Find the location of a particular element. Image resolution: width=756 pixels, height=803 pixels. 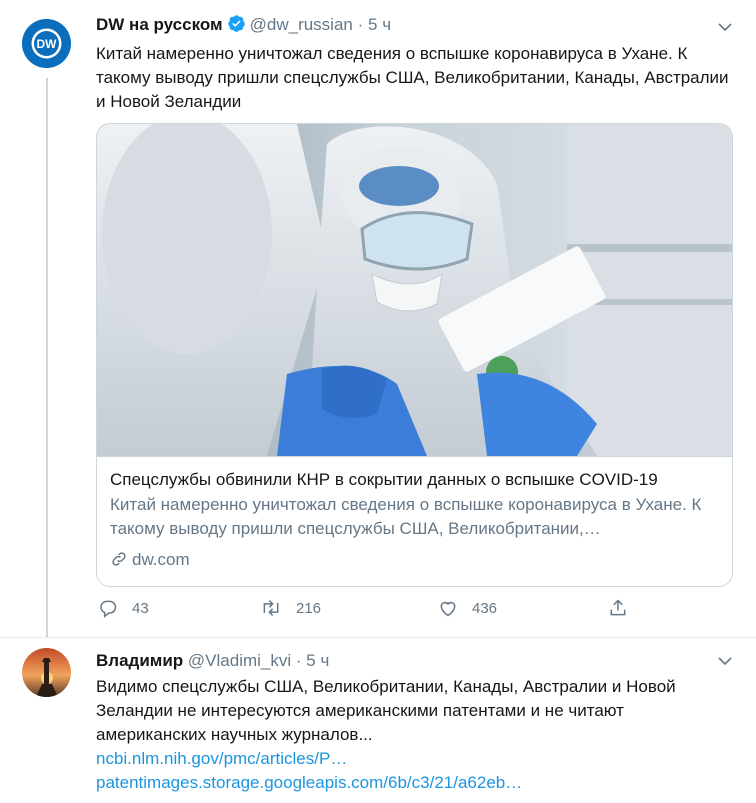

avatar-text: DW is located at coordinates (47, 44).